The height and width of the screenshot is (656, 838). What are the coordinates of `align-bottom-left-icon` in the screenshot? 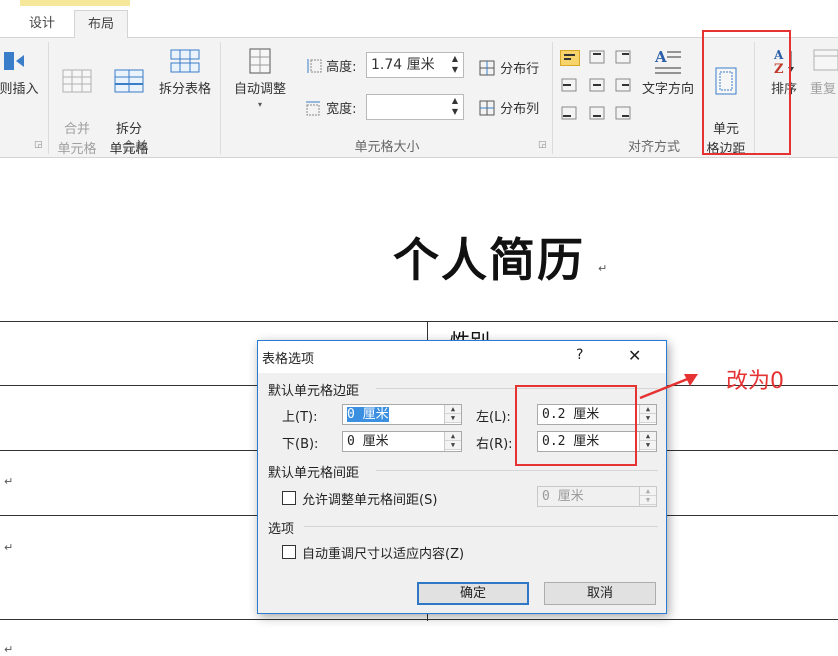 It's located at (569, 113).